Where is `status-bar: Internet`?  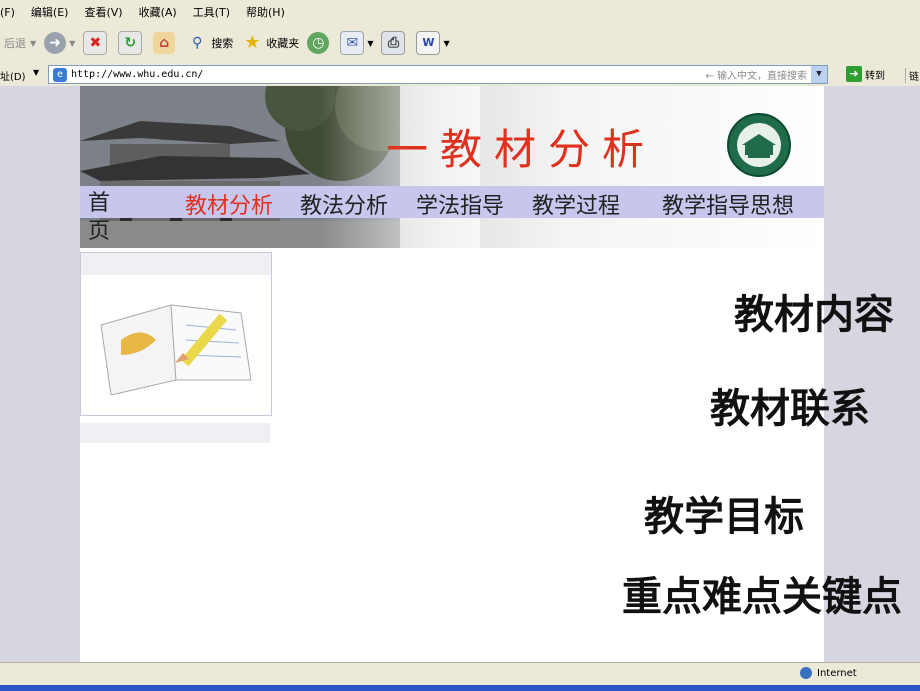
status-bar: Internet is located at coordinates (460, 676).